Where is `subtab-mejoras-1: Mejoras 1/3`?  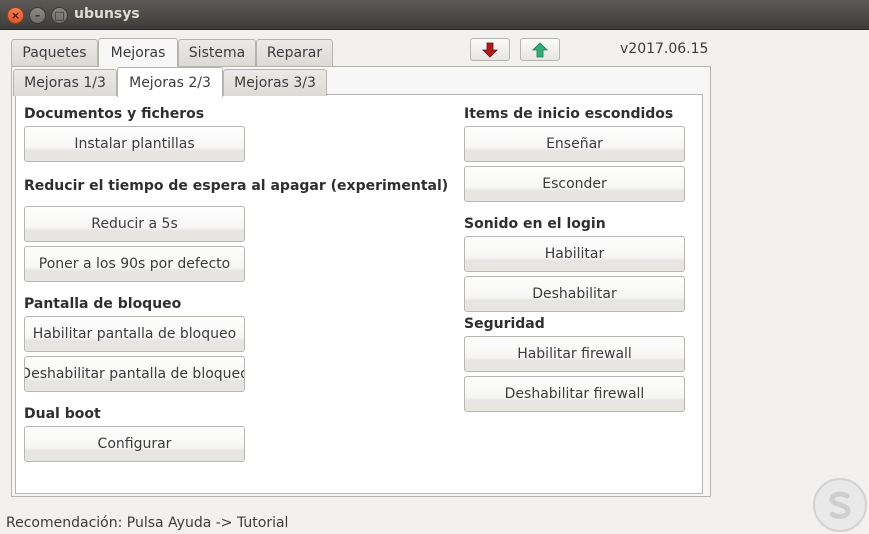
subtab-mejoras-1: Mejoras 1/3 is located at coordinates (65, 82).